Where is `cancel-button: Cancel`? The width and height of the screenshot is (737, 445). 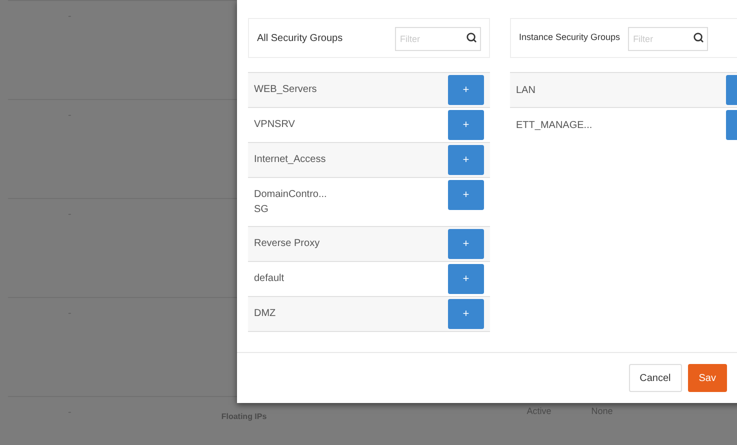
cancel-button: Cancel is located at coordinates (655, 378).